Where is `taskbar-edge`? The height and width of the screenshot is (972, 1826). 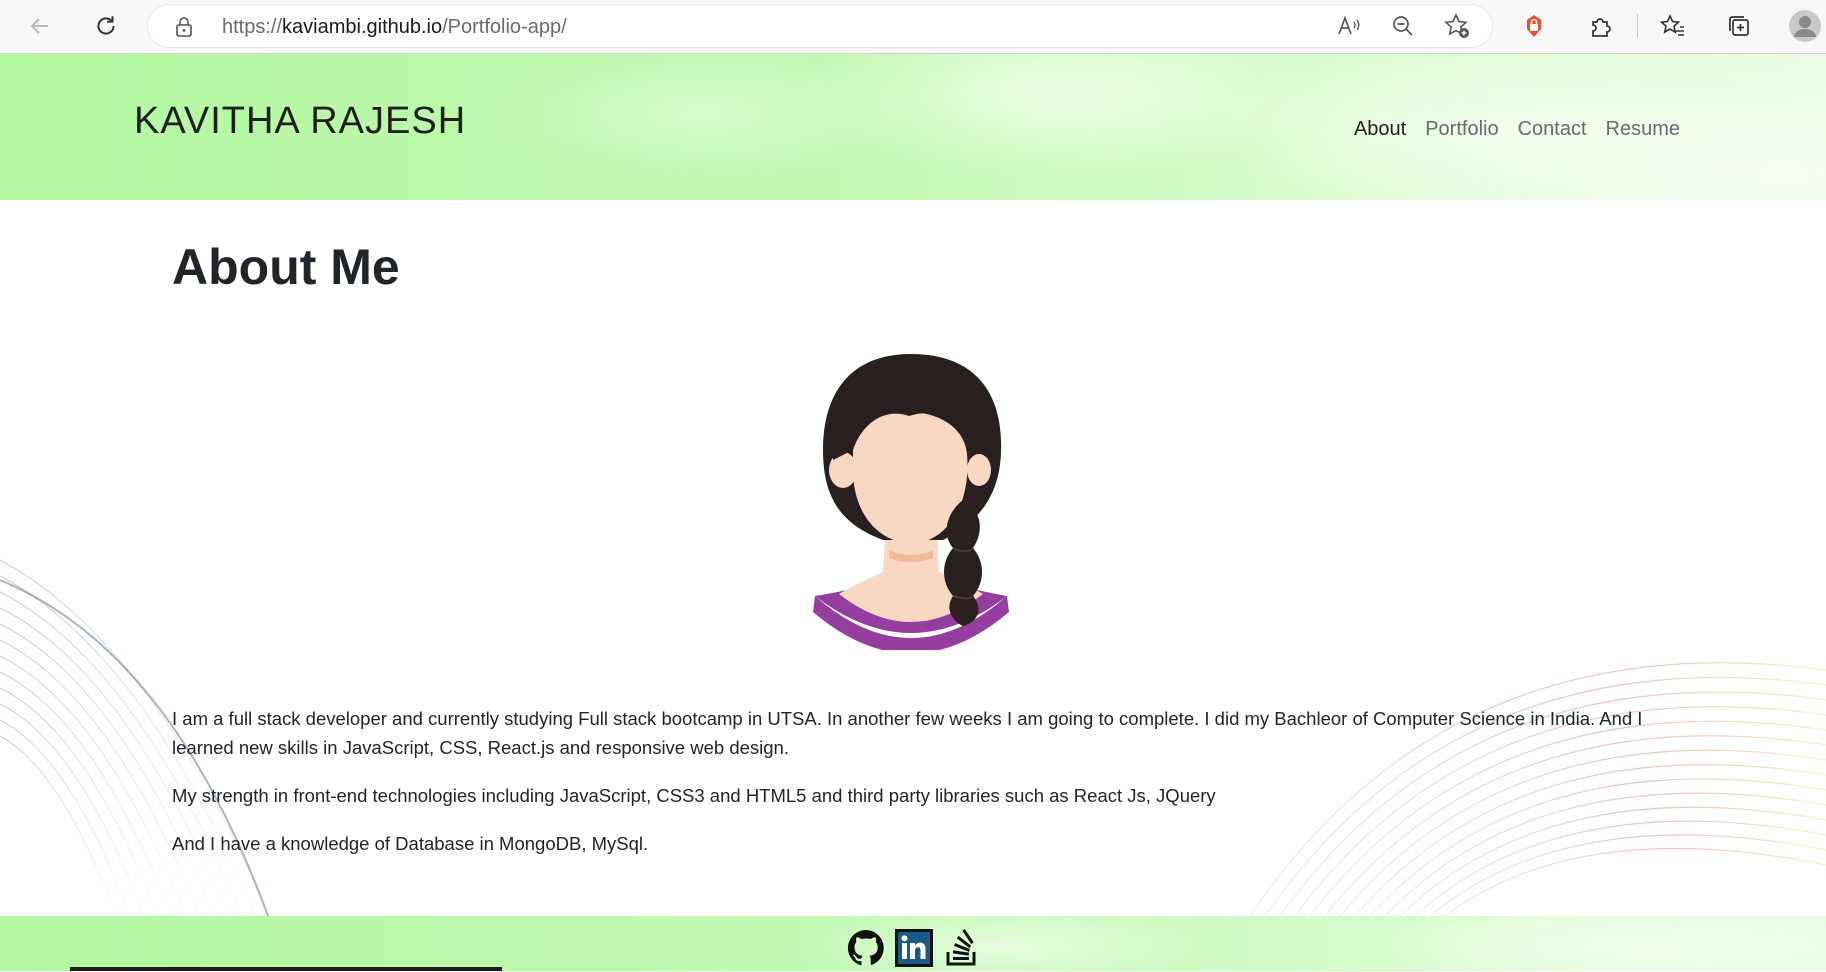 taskbar-edge is located at coordinates (286, 969).